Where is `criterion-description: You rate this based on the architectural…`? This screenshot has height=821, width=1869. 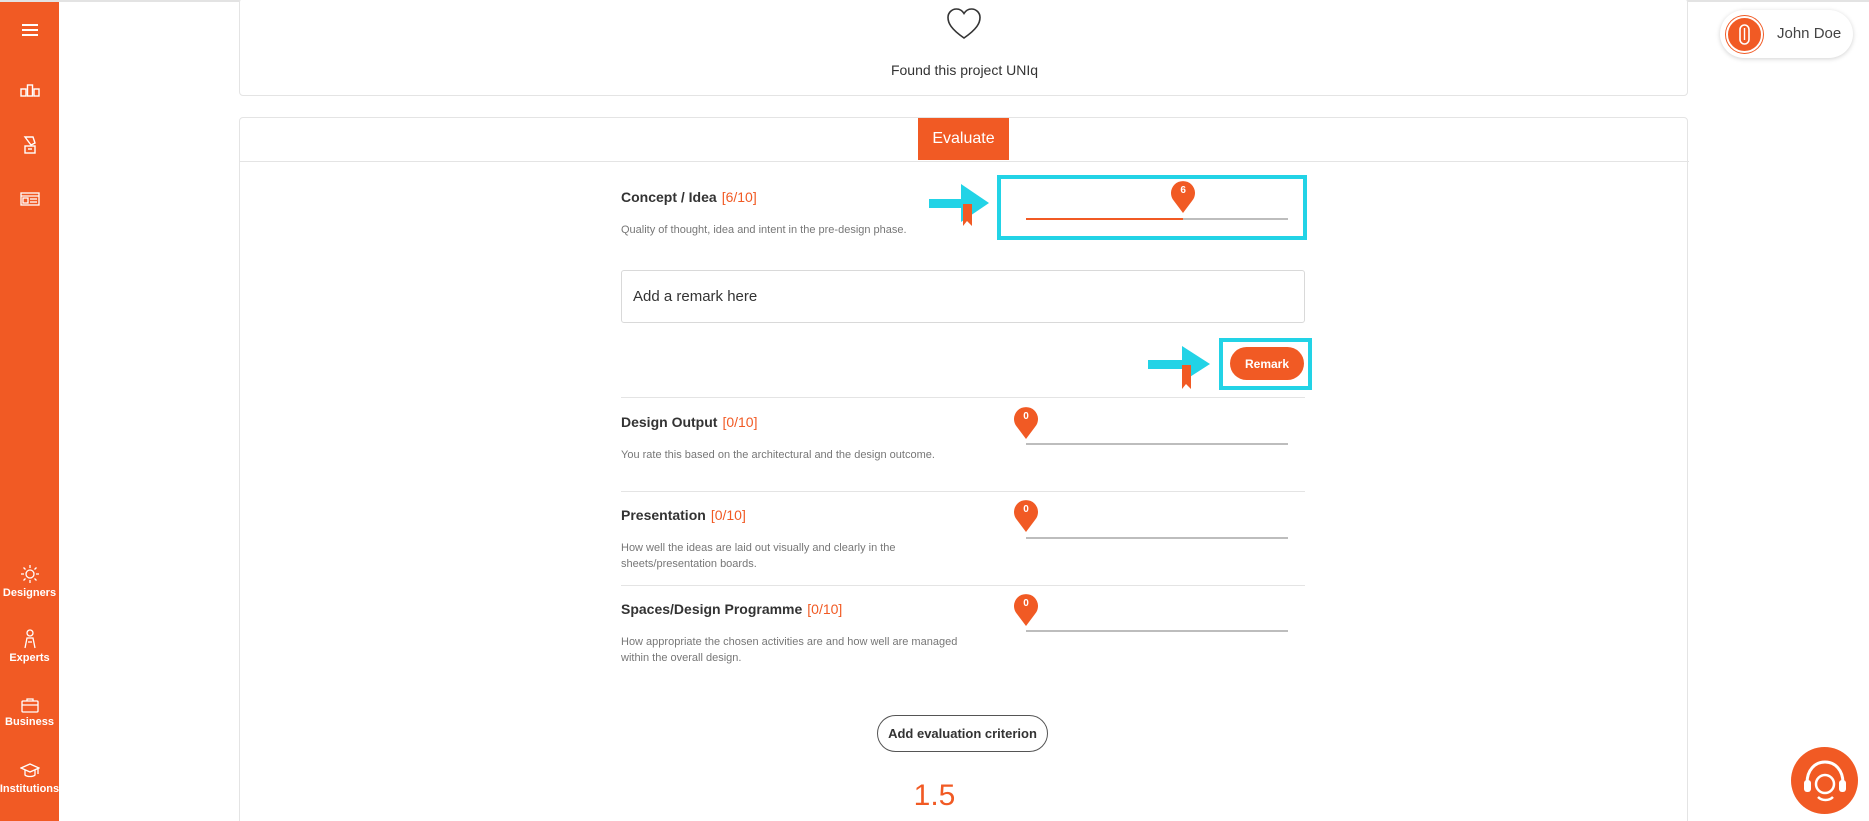
criterion-description: You rate this based on the architectural… is located at coordinates (778, 455).